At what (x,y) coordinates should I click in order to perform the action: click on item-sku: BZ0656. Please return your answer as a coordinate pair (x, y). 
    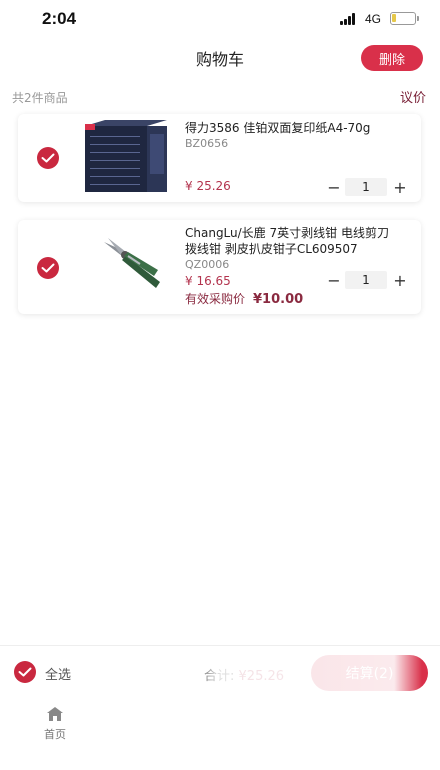
    Looking at the image, I should click on (207, 143).